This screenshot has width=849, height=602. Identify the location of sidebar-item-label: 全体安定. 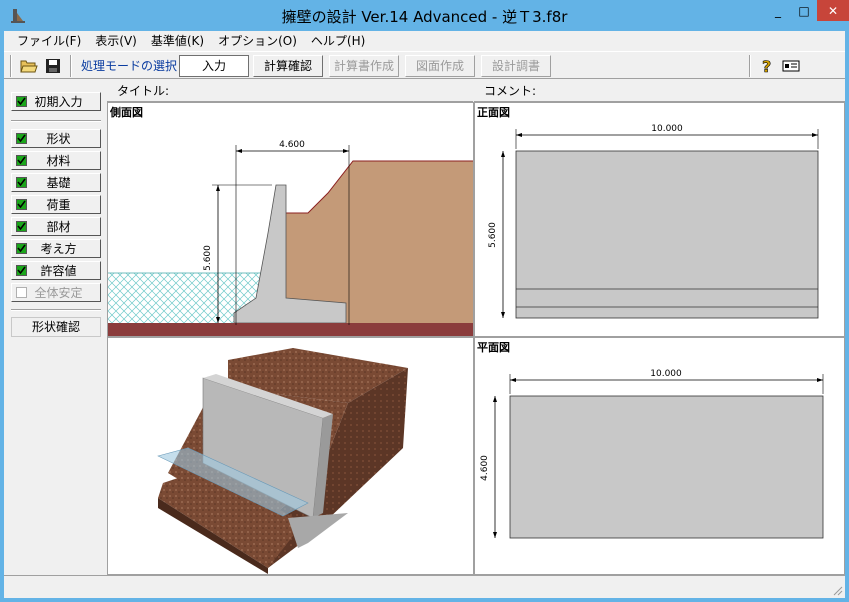
(58, 293).